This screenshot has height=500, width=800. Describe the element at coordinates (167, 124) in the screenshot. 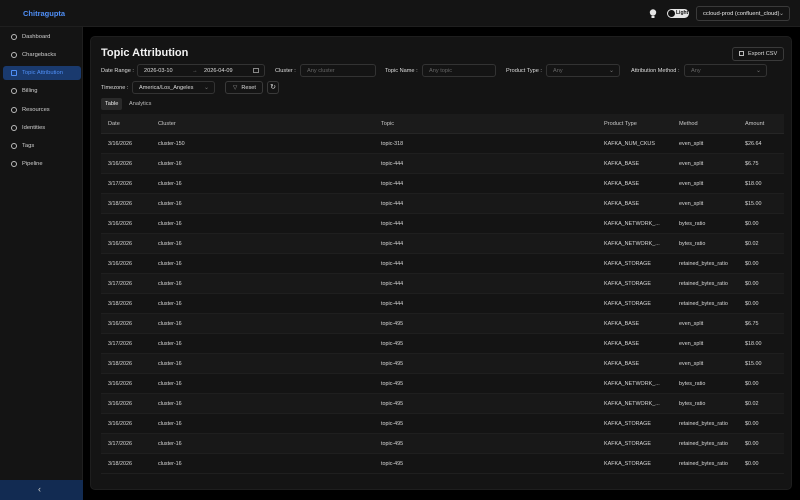

I see `column-header-cluster: Cluster` at that location.